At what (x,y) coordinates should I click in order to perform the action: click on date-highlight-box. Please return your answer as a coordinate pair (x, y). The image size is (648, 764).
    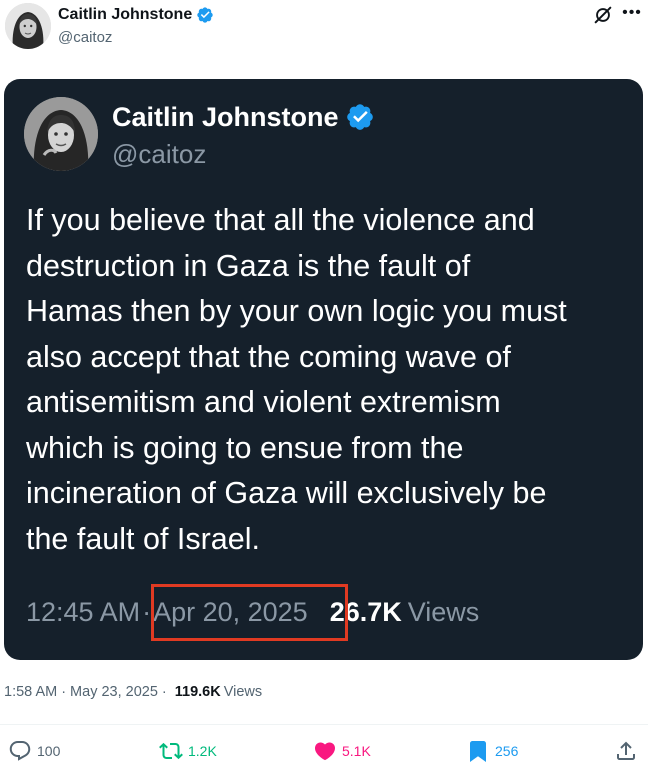
    Looking at the image, I should click on (249, 612).